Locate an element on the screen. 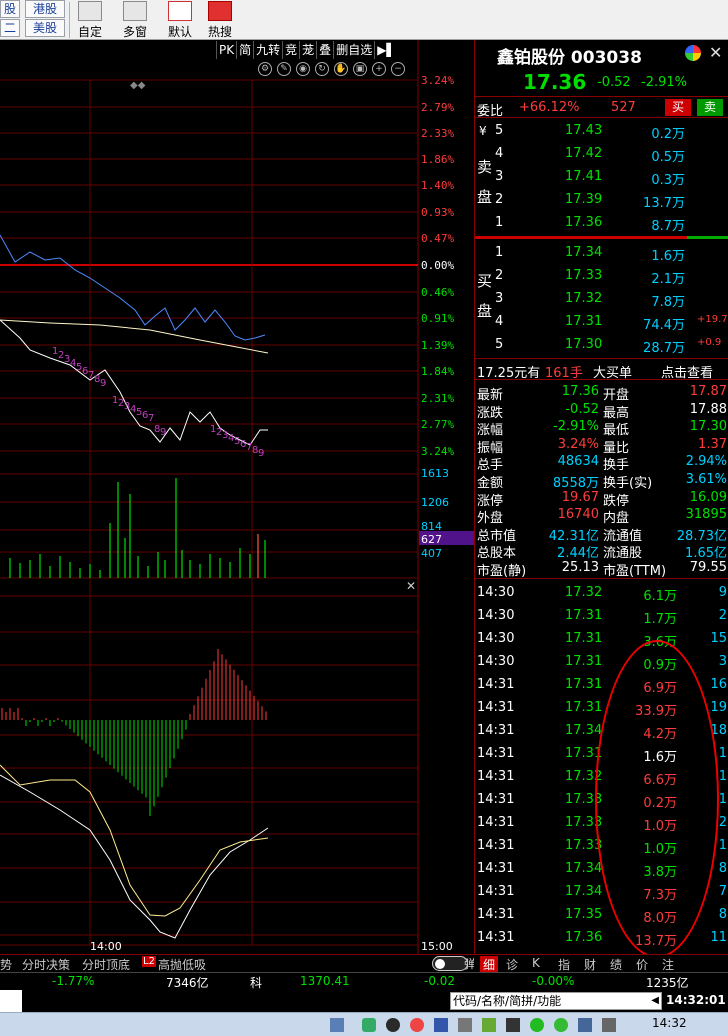  toolbar-btn-two: 二 is located at coordinates (10, 28).